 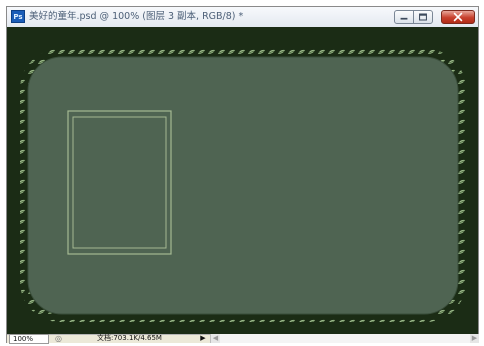 What do you see at coordinates (203, 338) in the screenshot?
I see `status-menu-arrow-icon: ▶` at bounding box center [203, 338].